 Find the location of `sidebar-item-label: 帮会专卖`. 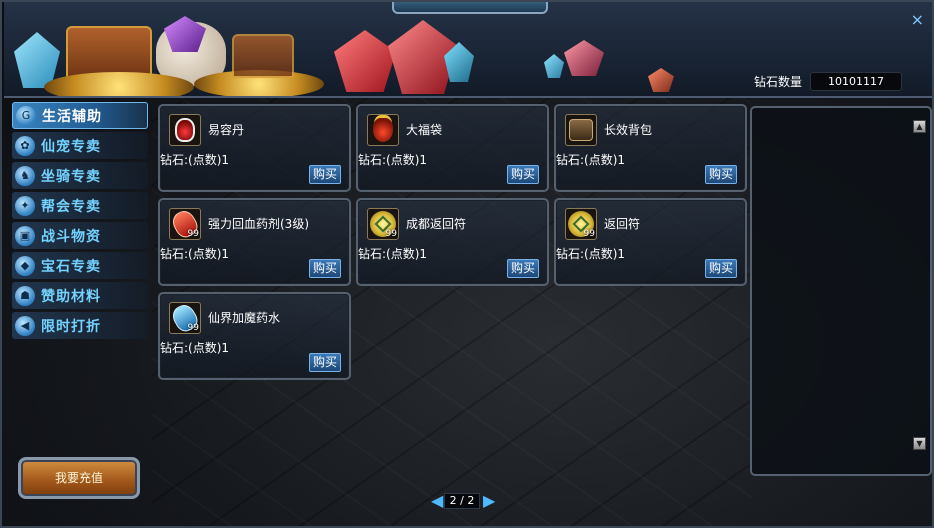

sidebar-item-label: 帮会专卖 is located at coordinates (71, 206).